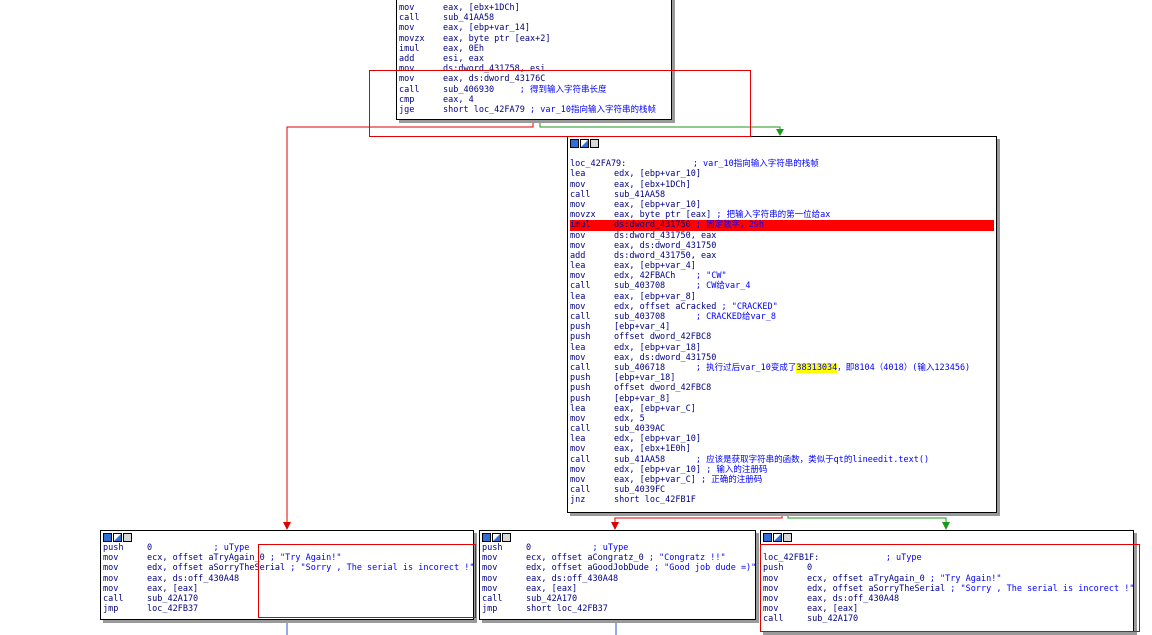 This screenshot has height=635, width=1152. Describe the element at coordinates (782, 327) in the screenshot. I see `asm-line: push [ebp+var_4]` at that location.